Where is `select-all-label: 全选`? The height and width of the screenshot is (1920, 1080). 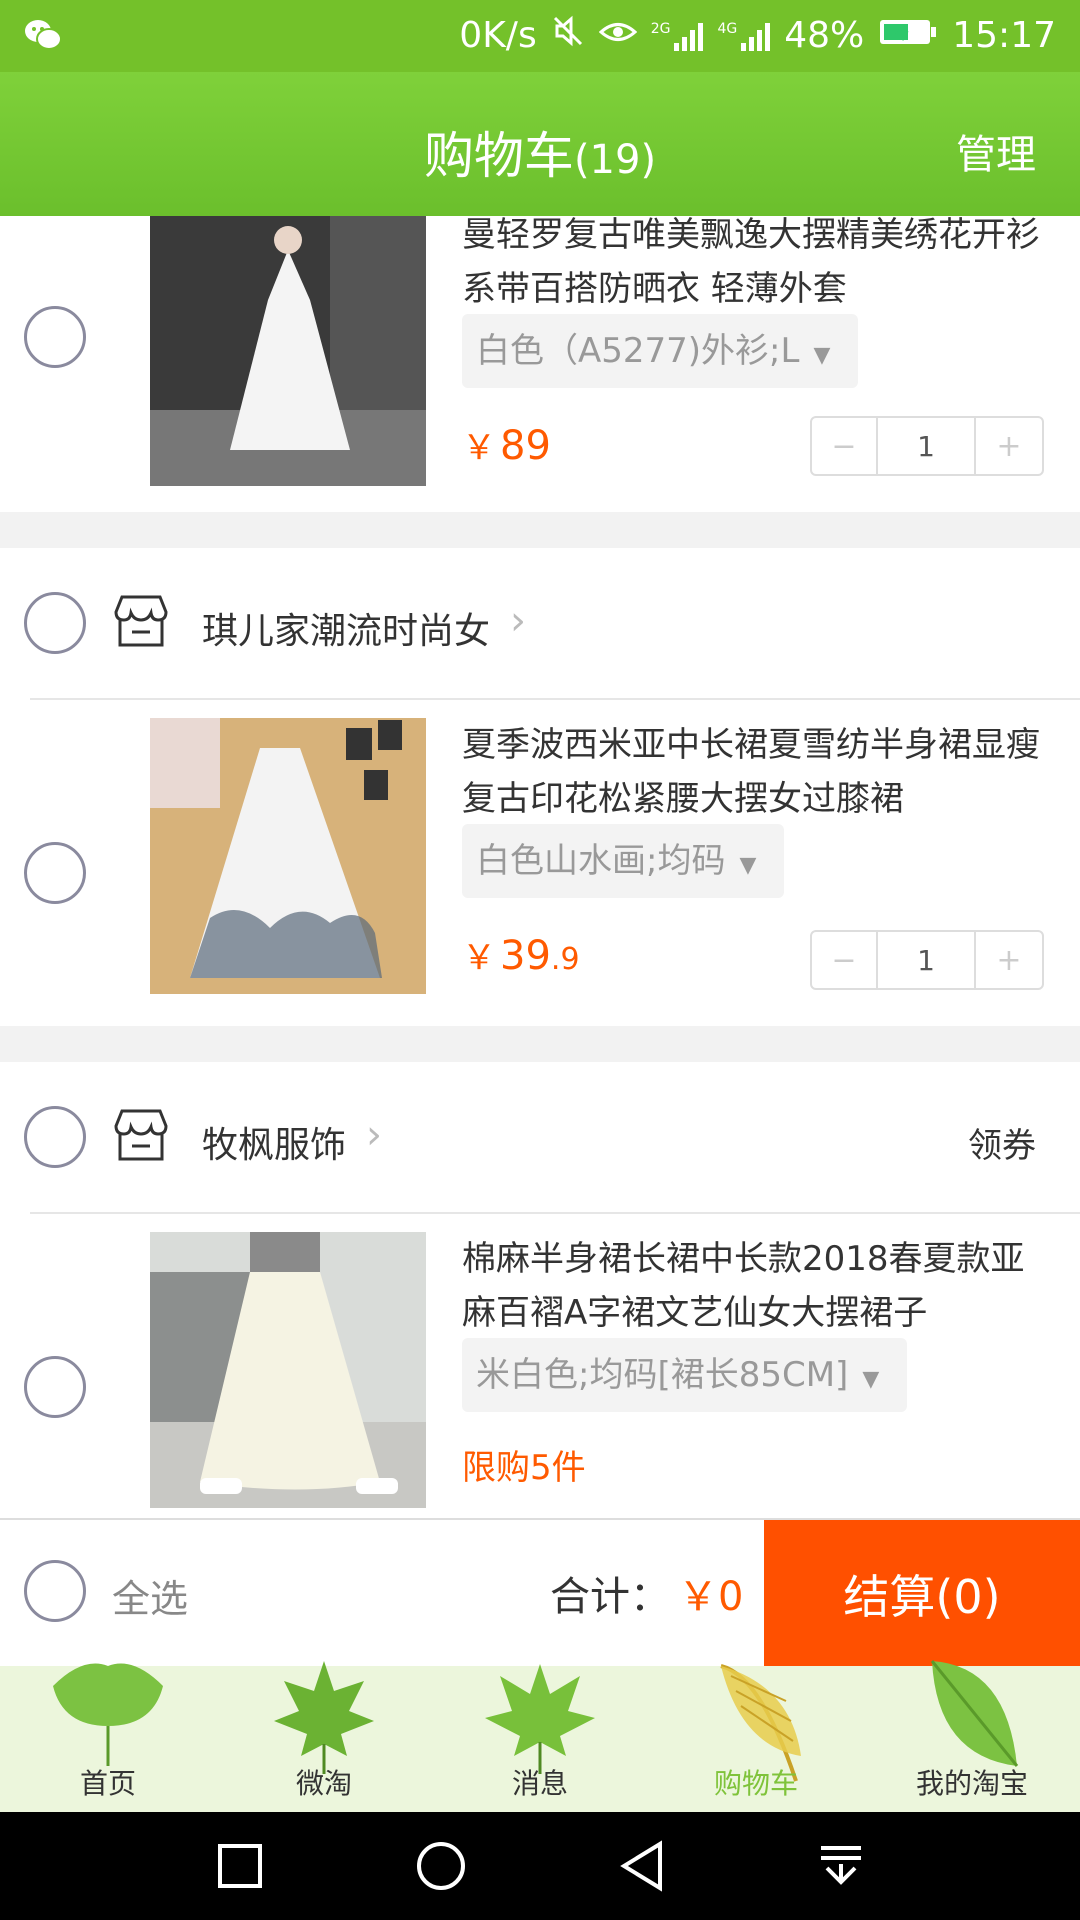 select-all-label: 全选 is located at coordinates (150, 1595).